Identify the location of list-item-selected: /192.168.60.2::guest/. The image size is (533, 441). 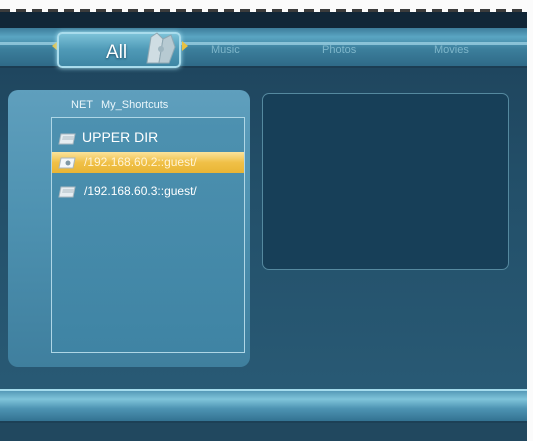
(148, 162).